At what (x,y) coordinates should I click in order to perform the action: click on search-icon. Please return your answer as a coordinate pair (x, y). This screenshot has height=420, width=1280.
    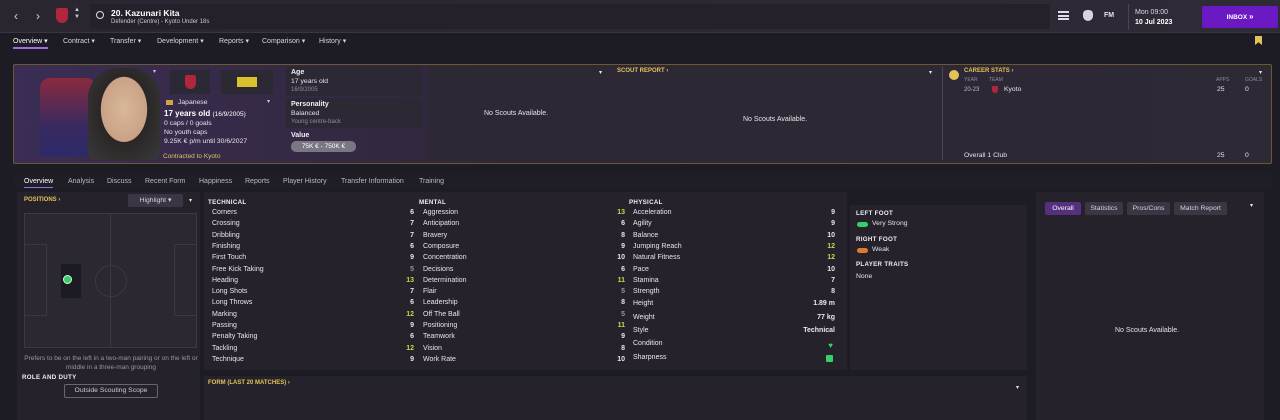
    Looking at the image, I should click on (100, 15).